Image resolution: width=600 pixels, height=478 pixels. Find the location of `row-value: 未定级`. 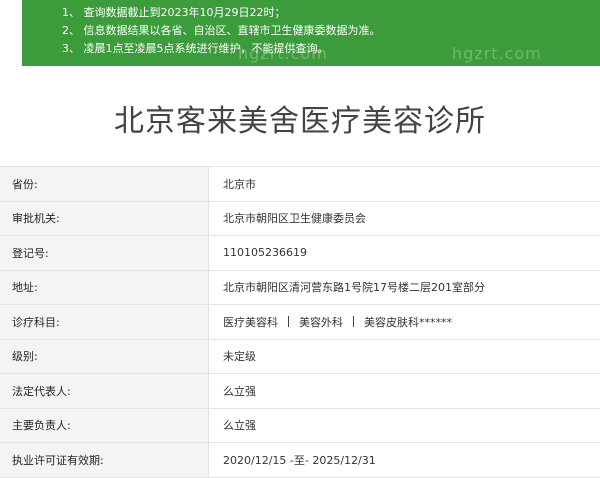

row-value: 未定级 is located at coordinates (404, 356).